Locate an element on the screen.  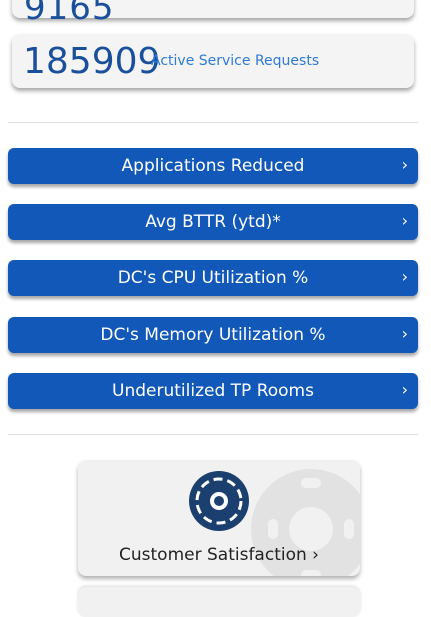
button-label: Underutilized TP Rooms is located at coordinates (213, 391).